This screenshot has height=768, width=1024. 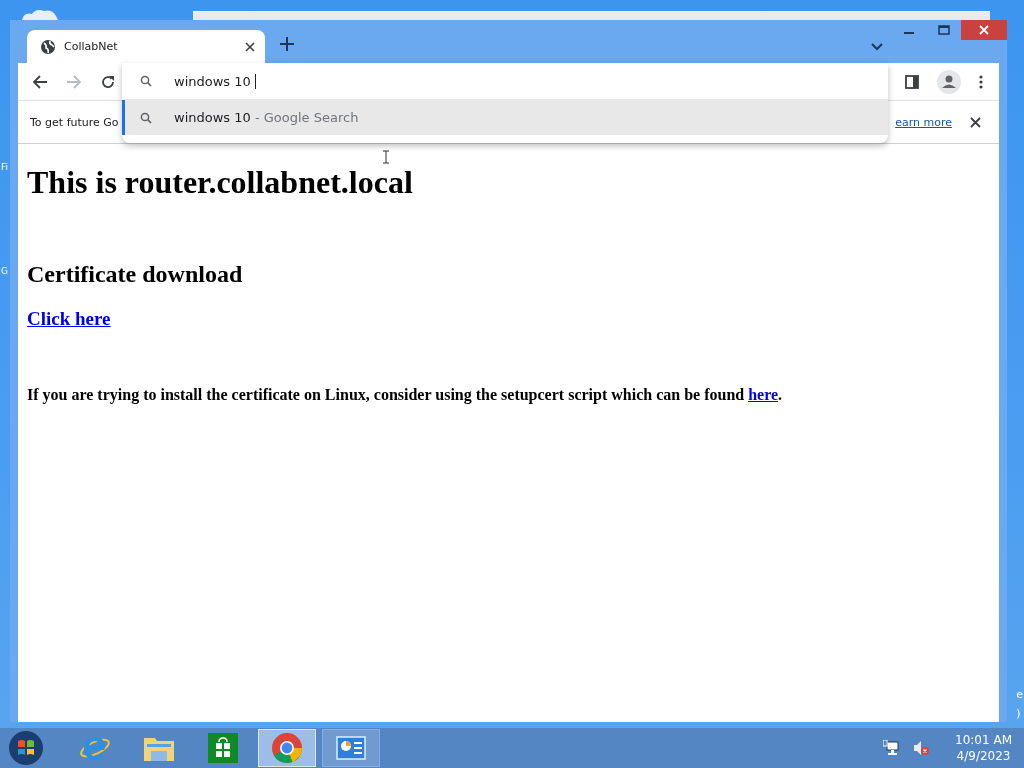 What do you see at coordinates (108, 81) in the screenshot?
I see `reload-icon` at bounding box center [108, 81].